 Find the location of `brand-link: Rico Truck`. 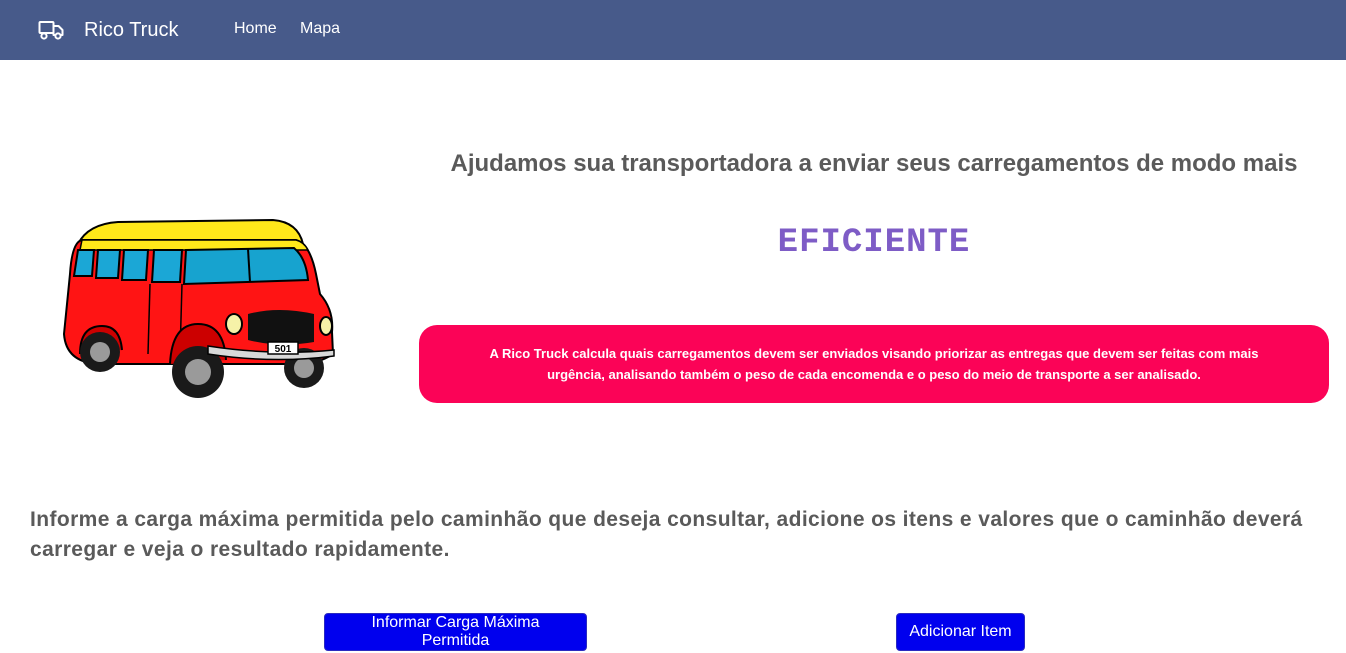

brand-link: Rico Truck is located at coordinates (108, 30).